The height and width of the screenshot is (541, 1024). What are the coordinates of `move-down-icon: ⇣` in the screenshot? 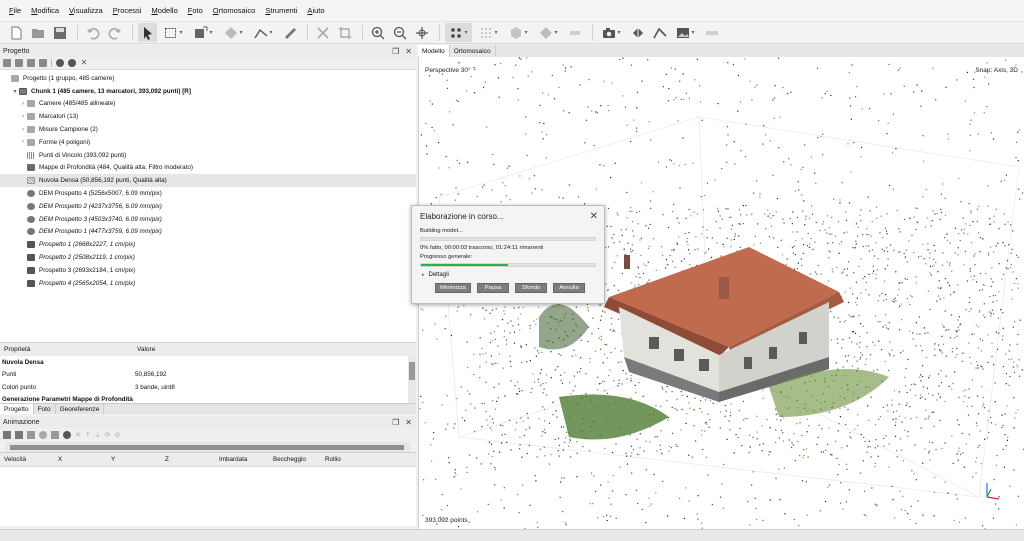 It's located at (98, 435).